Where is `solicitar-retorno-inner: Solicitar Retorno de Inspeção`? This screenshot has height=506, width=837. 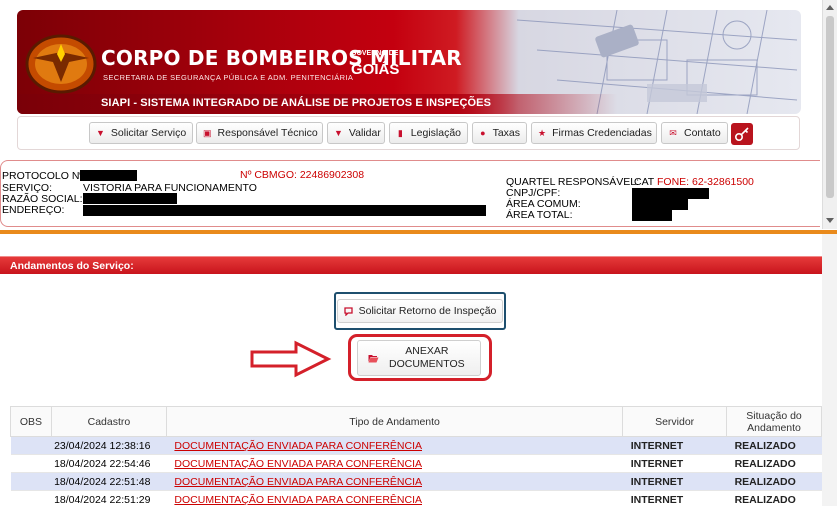 solicitar-retorno-inner: Solicitar Retorno de Inspeção is located at coordinates (420, 311).